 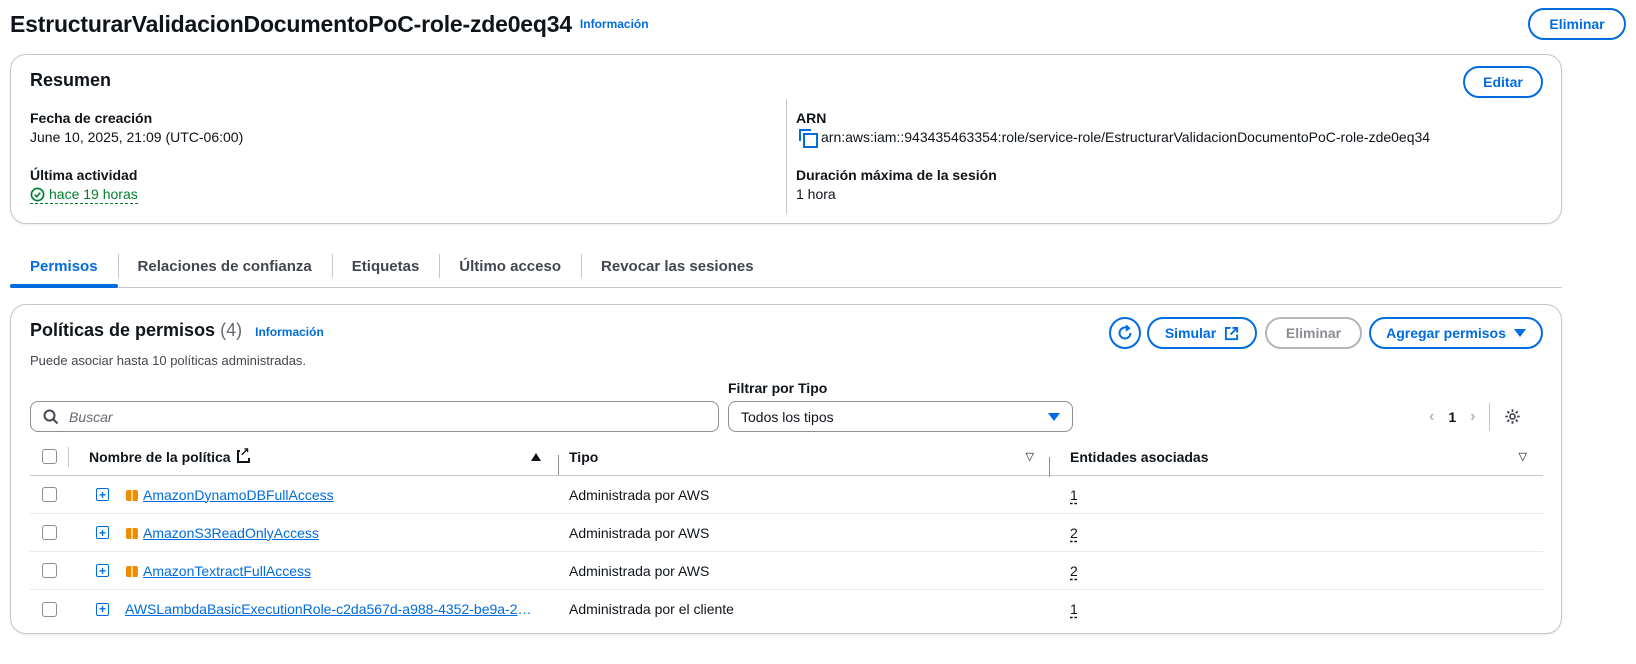 What do you see at coordinates (614, 24) in the screenshot?
I see `info-link: Información` at bounding box center [614, 24].